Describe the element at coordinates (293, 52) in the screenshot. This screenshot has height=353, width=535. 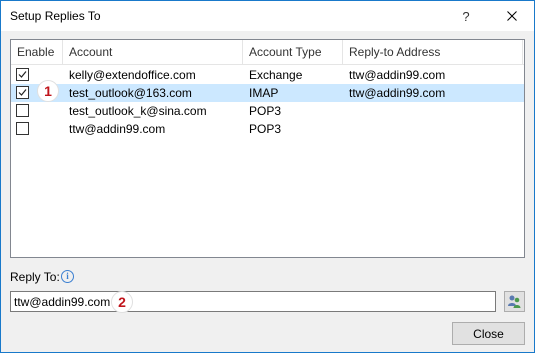
I see `column-header-account-type: Account Type` at that location.